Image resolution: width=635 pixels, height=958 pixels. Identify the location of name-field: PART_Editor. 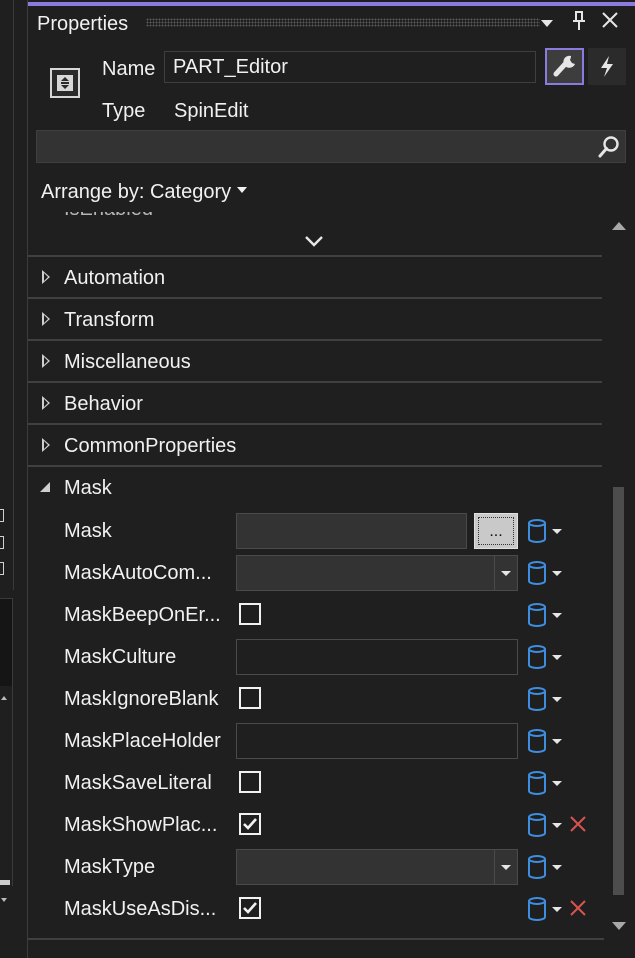
(350, 67).